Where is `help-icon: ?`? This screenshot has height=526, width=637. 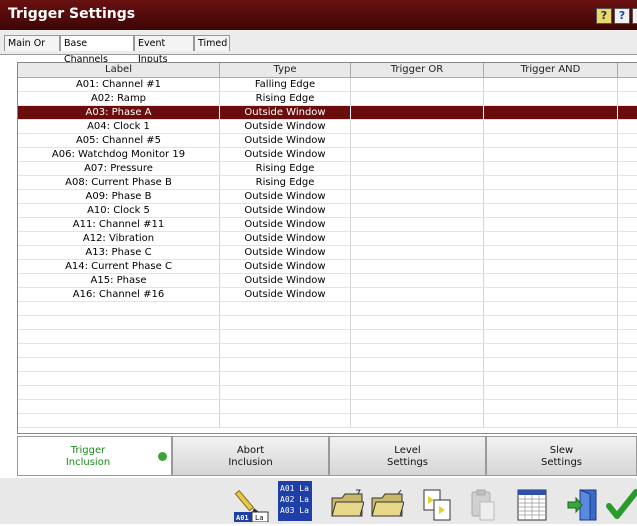 help-icon: ? is located at coordinates (622, 16).